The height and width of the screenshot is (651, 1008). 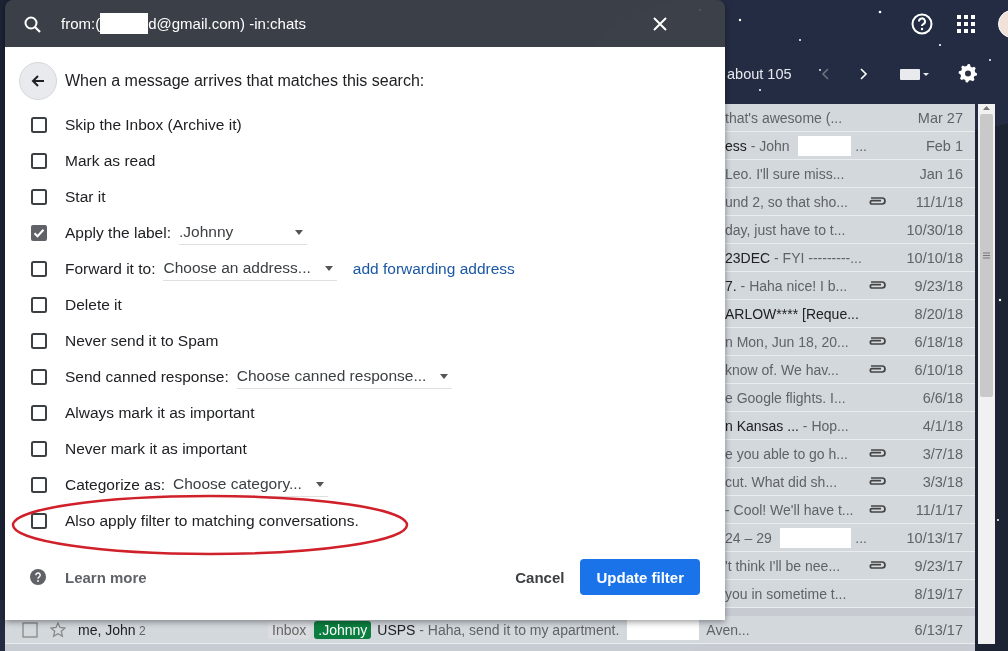 What do you see at coordinates (938, 629) in the screenshot?
I see `message-date: 6/13/17` at bounding box center [938, 629].